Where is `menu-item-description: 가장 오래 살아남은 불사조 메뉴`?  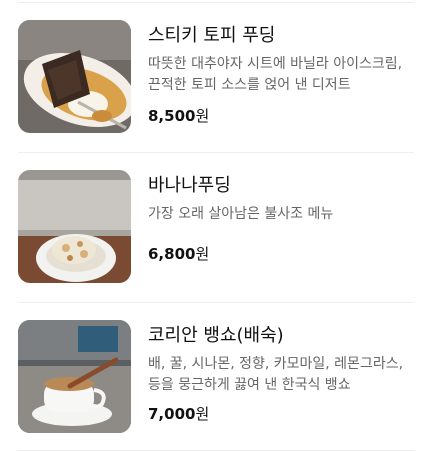 menu-item-description: 가장 오래 살아남은 불사조 메뉴 is located at coordinates (241, 214).